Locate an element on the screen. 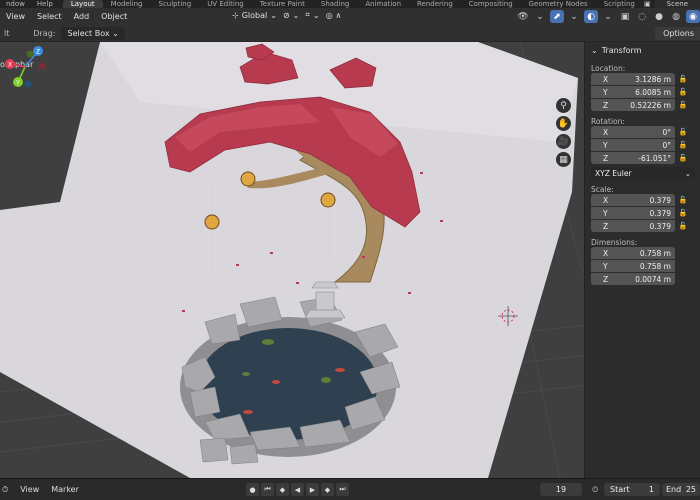 Image resolution: width=700 pixels, height=500 pixels. dimensions-x-row: X 0.758 m is located at coordinates (645, 253).